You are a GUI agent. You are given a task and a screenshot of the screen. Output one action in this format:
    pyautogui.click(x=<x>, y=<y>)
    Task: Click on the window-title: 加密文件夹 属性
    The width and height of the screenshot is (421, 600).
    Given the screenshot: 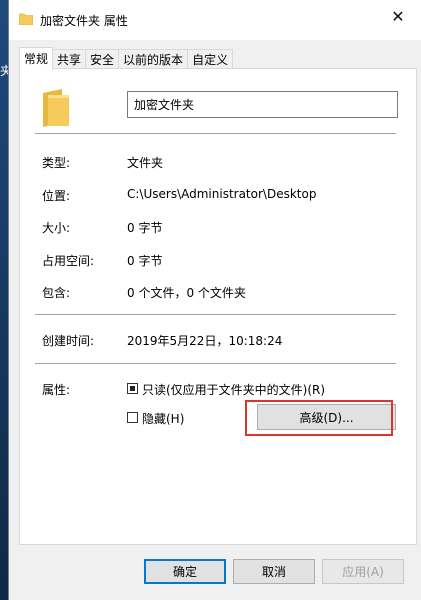 What is the action you would take?
    pyautogui.click(x=84, y=21)
    